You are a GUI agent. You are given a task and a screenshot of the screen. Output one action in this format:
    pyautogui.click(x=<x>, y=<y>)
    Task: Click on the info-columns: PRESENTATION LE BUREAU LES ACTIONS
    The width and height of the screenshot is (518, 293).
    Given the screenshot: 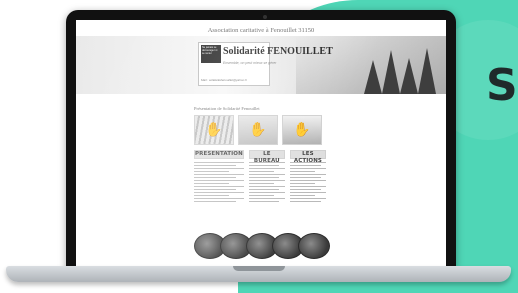 What is the action you would take?
    pyautogui.click(x=260, y=191)
    